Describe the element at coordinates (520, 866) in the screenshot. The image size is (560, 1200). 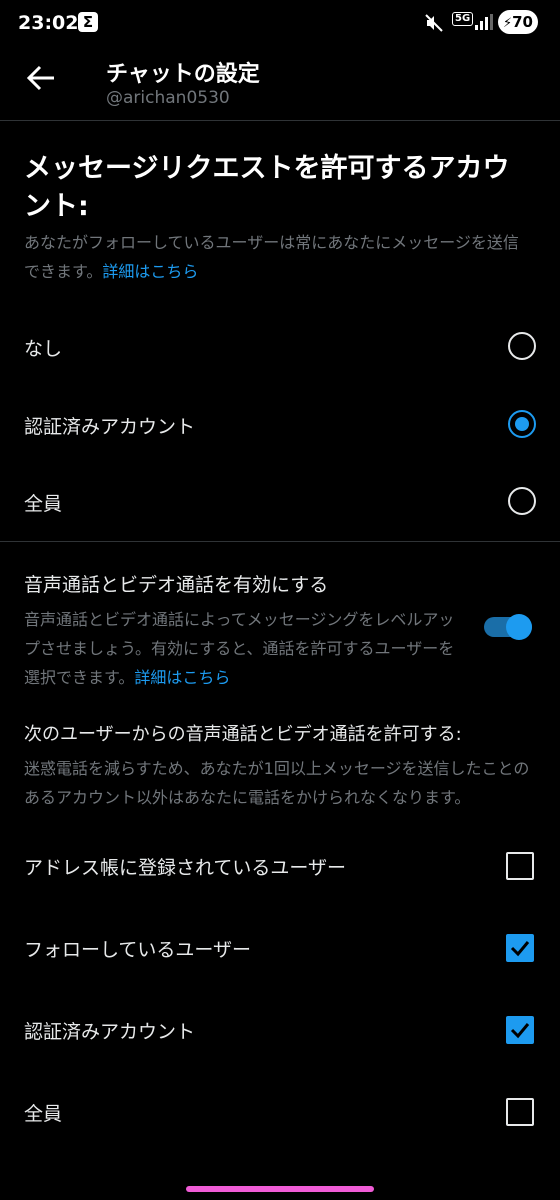
I see `checkbox-address-book` at that location.